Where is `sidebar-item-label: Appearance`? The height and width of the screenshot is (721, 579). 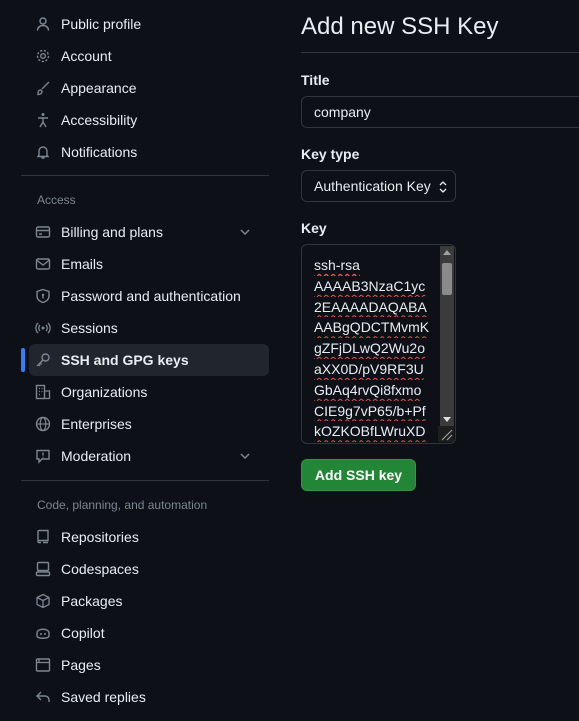 sidebar-item-label: Appearance is located at coordinates (99, 88).